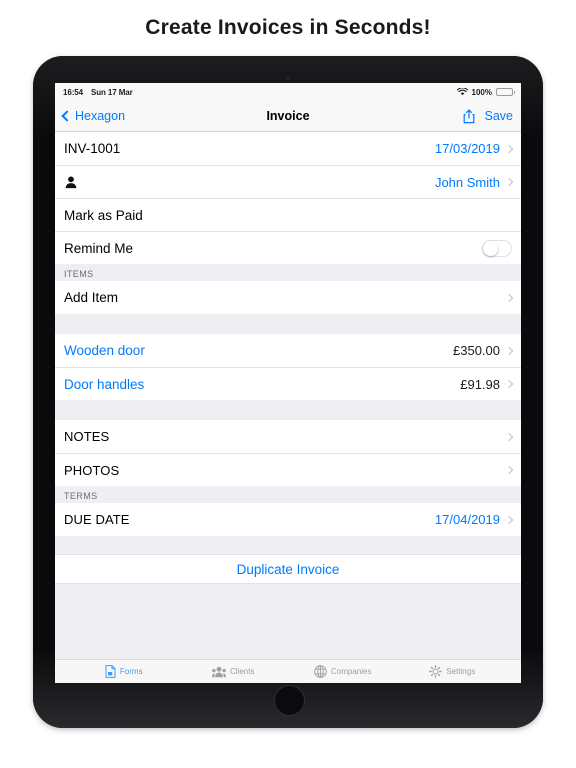 Image resolution: width=576 pixels, height=768 pixels. What do you see at coordinates (476, 350) in the screenshot?
I see `line-item-amount: £350.00` at bounding box center [476, 350].